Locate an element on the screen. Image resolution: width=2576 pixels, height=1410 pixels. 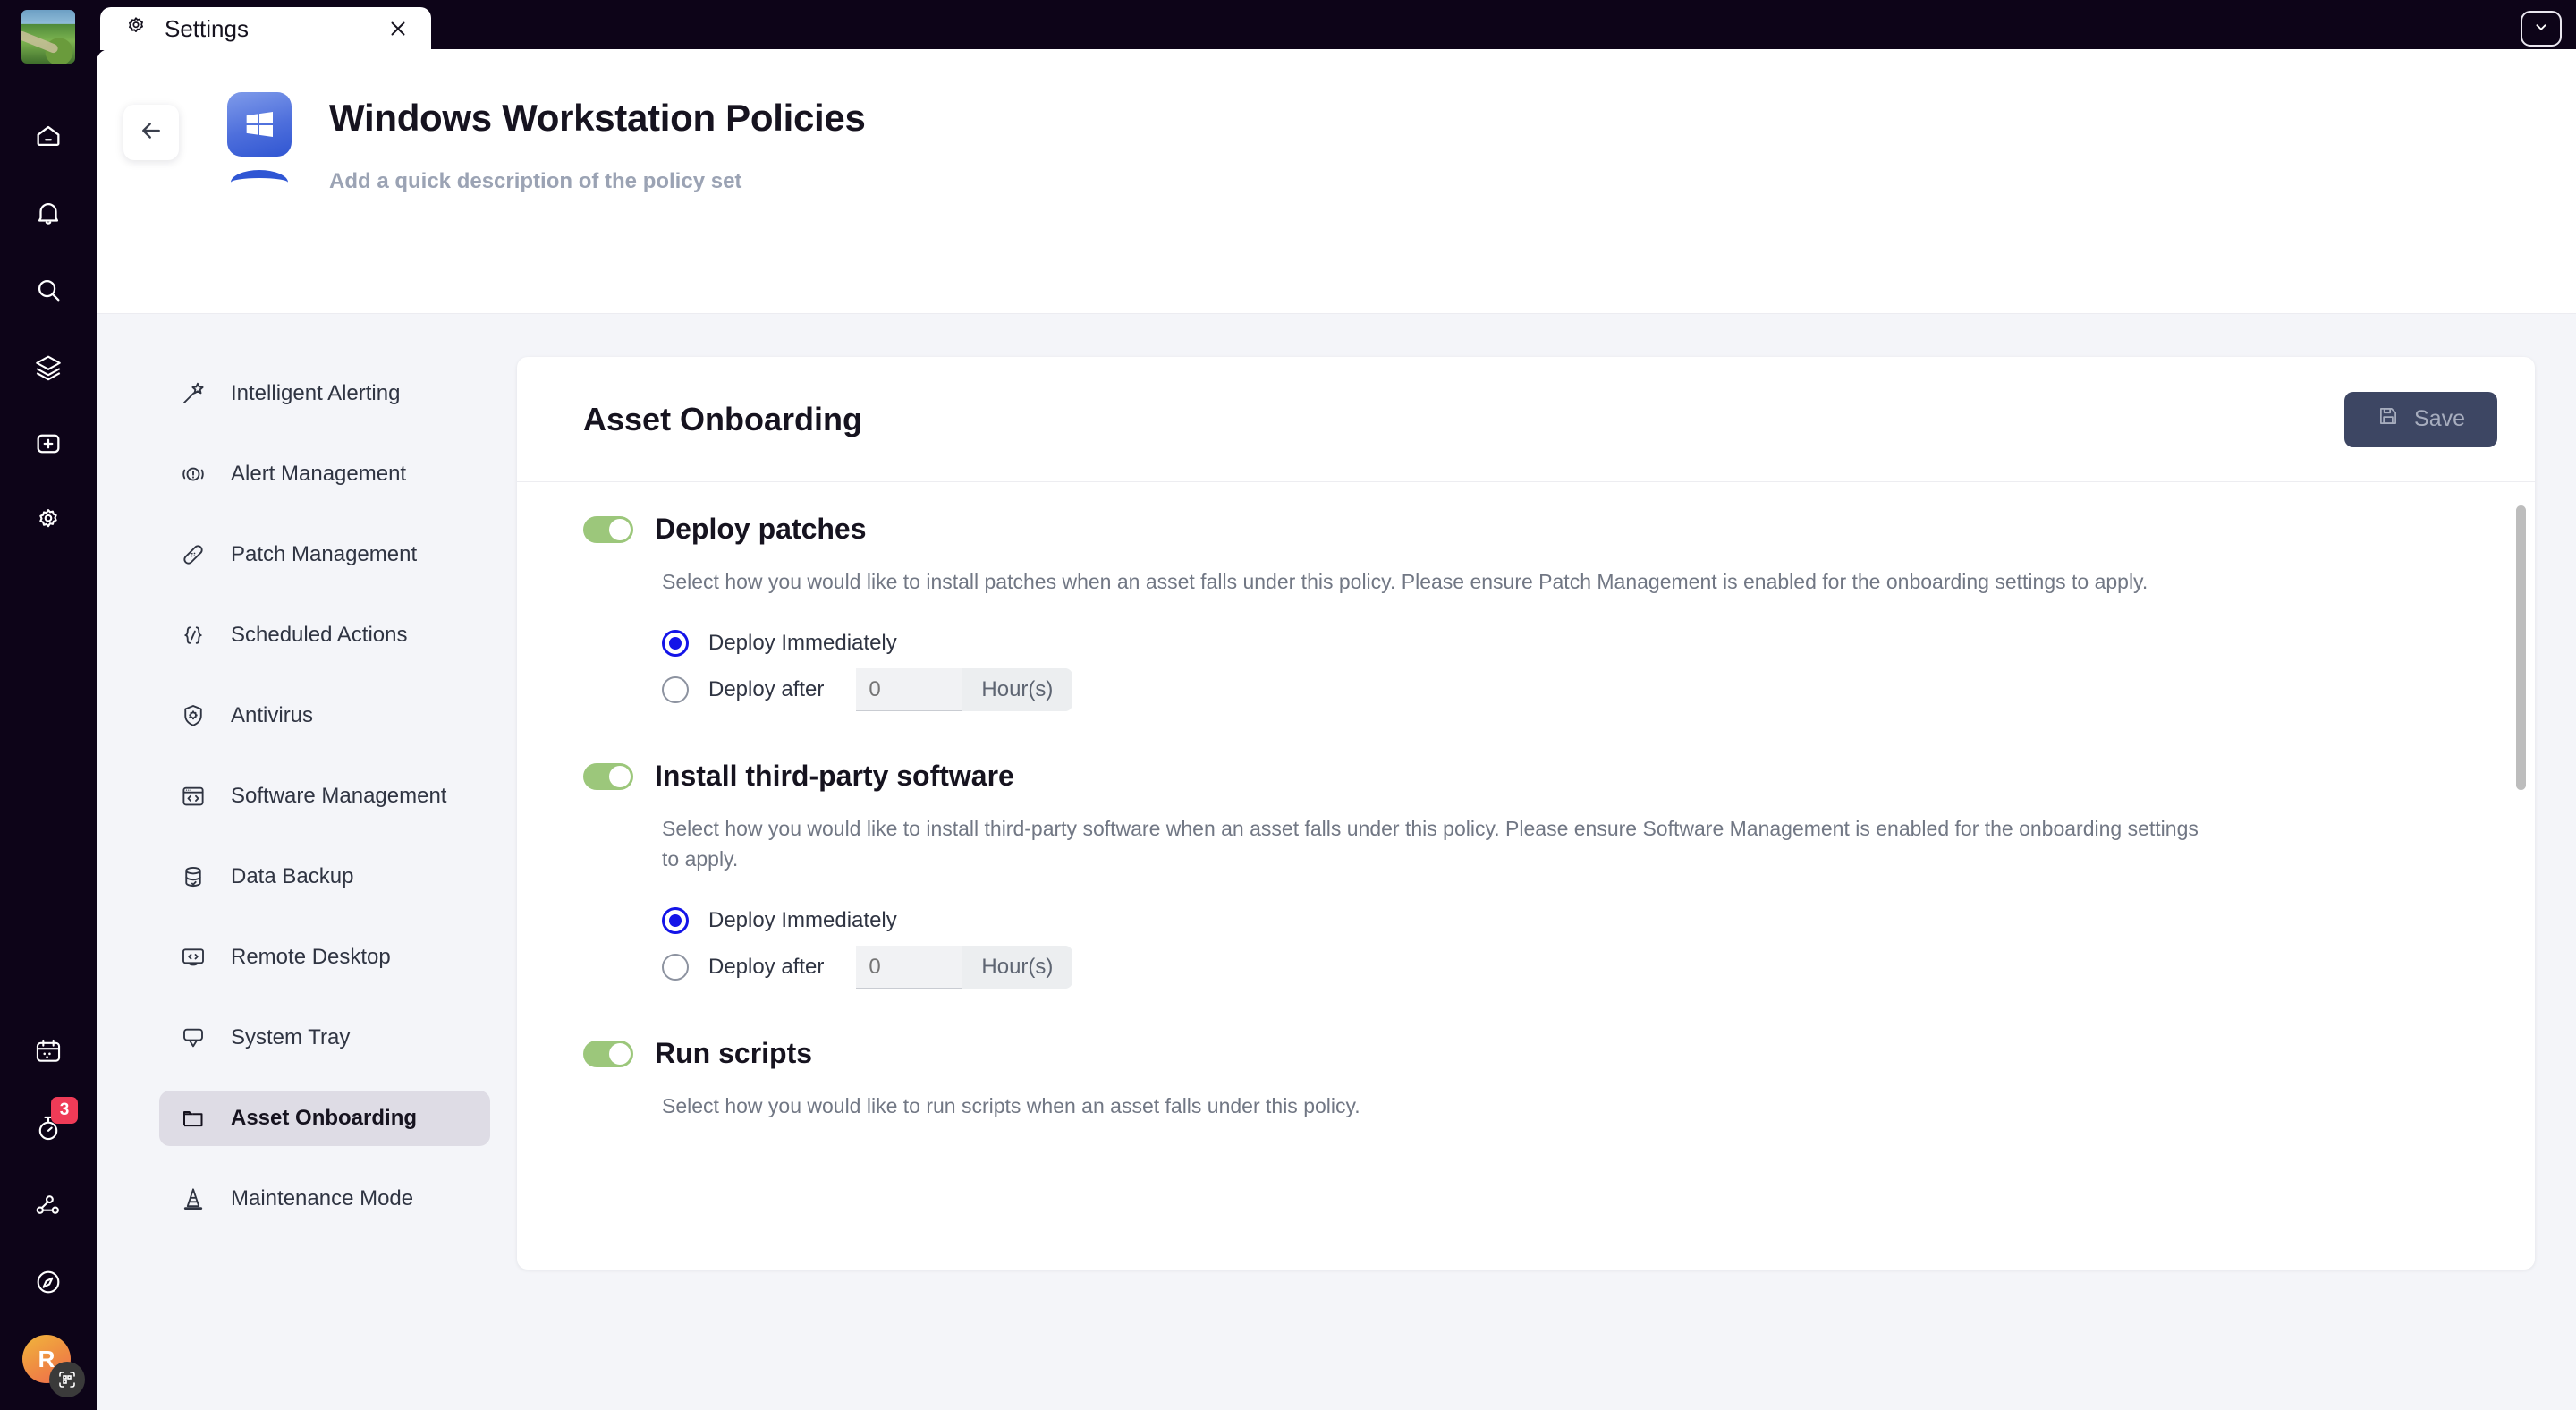
plus-square-icon is located at coordinates (48, 444).